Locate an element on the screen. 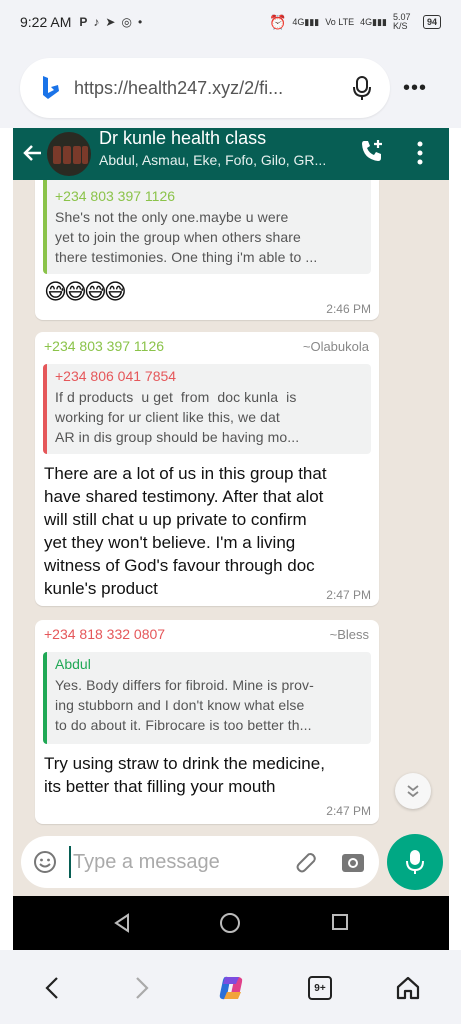 Image resolution: width=461 pixels, height=1024 pixels. back-icon is located at coordinates (52, 988).